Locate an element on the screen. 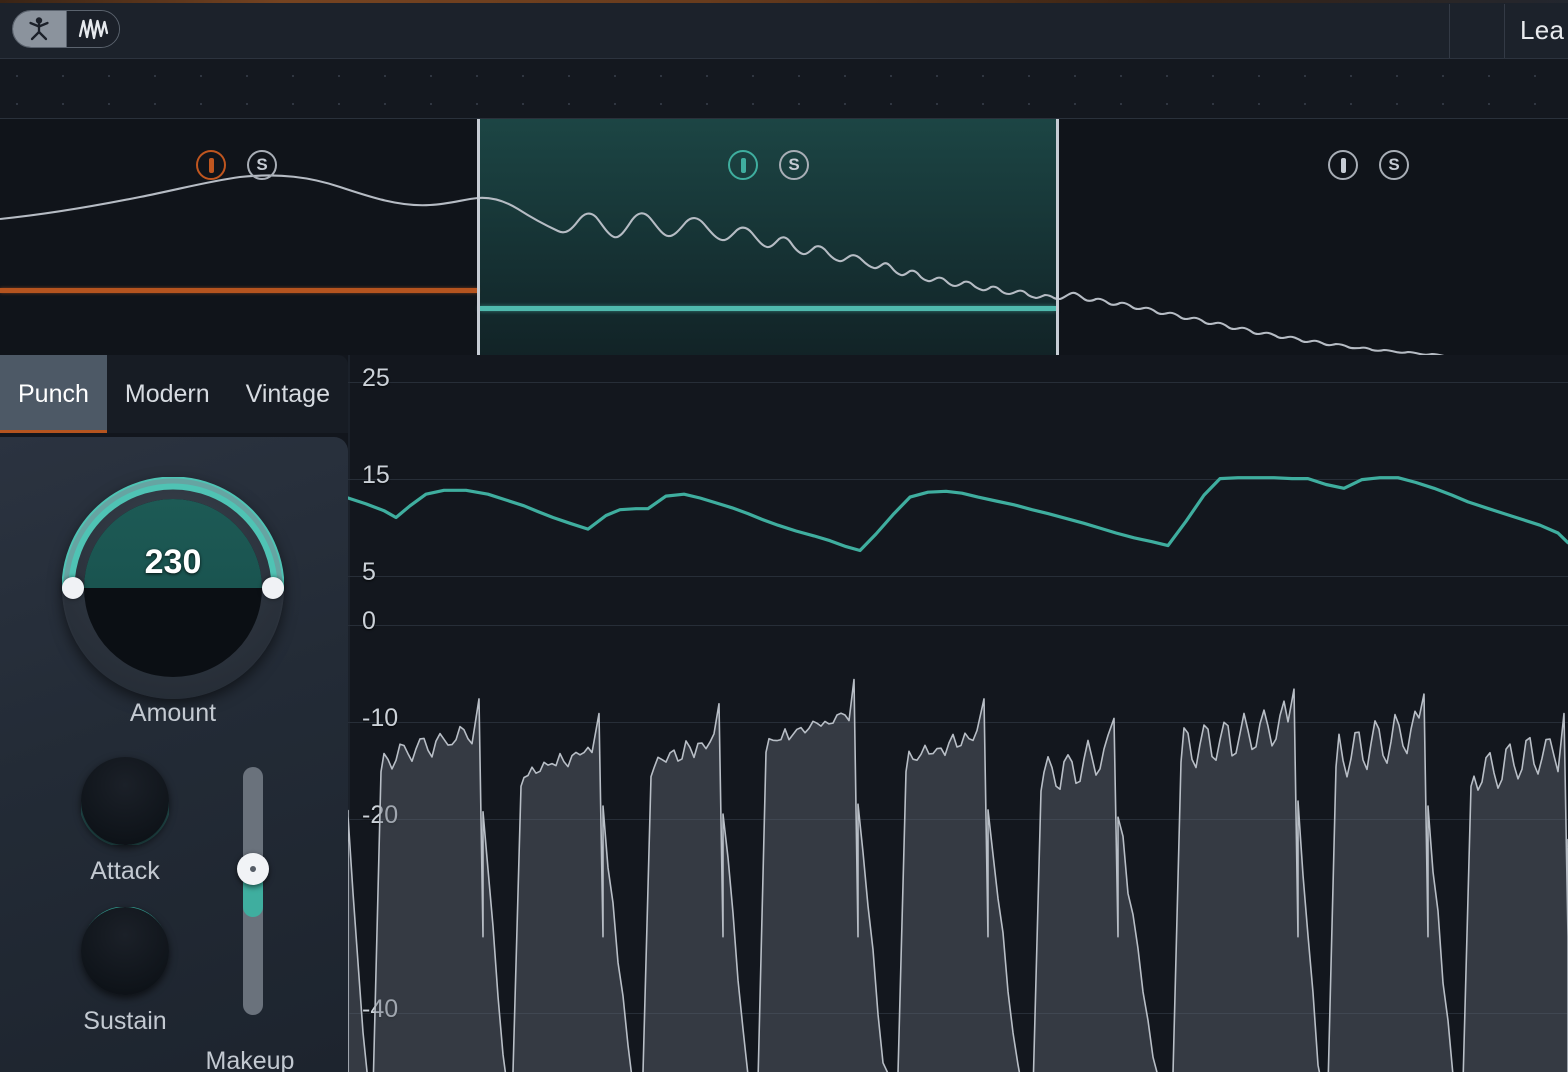 This screenshot has height=1072, width=1568. handle-nub is located at coordinates (253, 869).